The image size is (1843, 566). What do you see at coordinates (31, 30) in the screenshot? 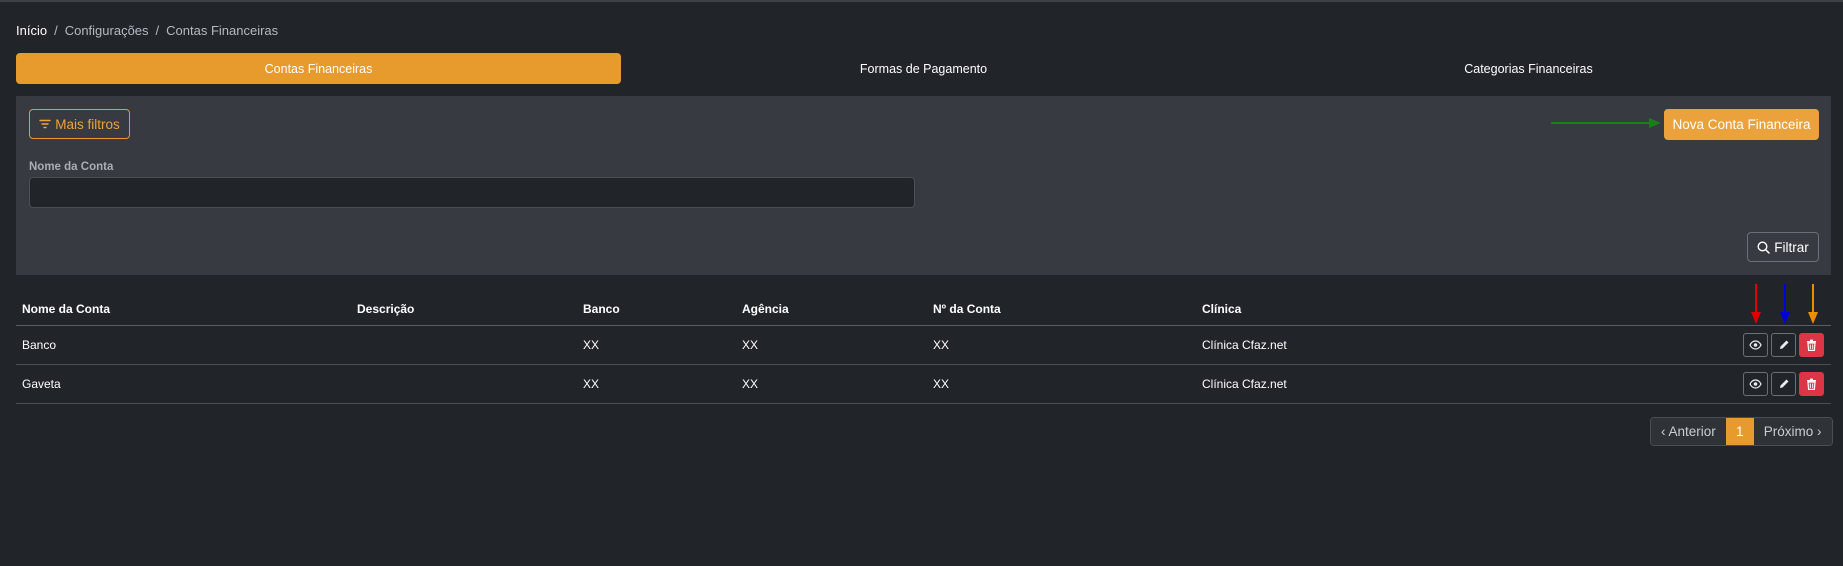
I see `breadcrumb-home-link: Início` at bounding box center [31, 30].